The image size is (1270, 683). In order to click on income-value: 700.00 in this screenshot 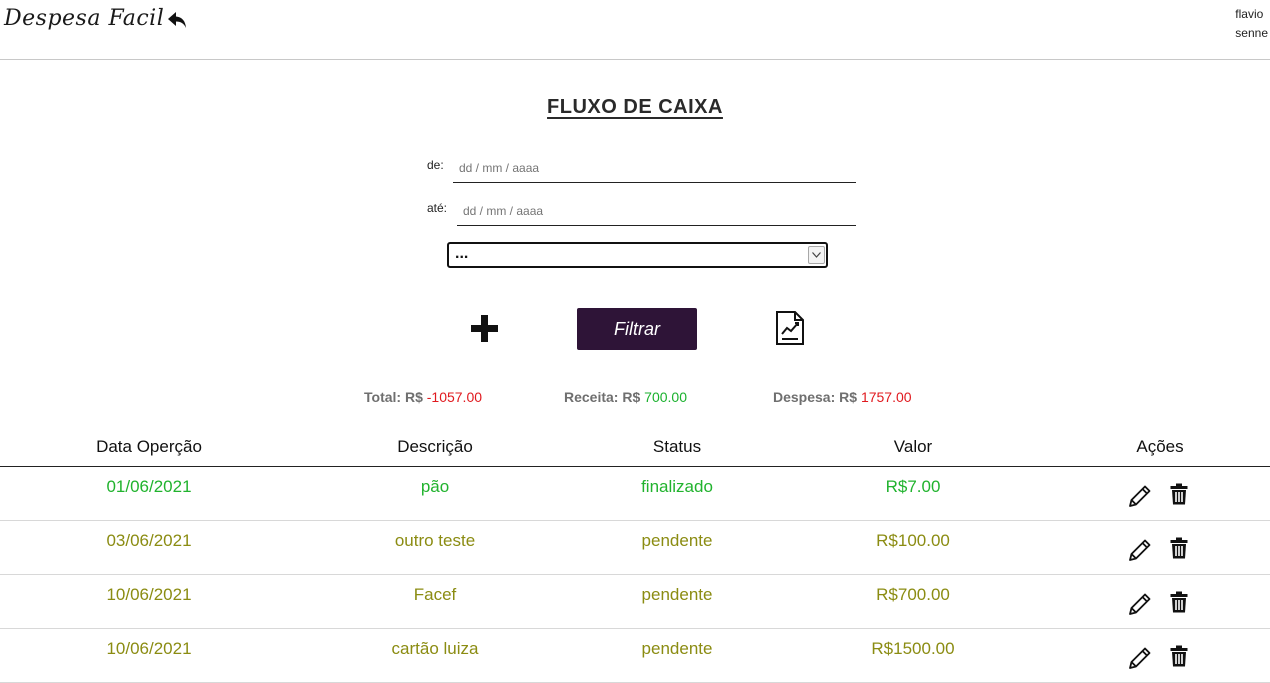, I will do `click(665, 397)`.